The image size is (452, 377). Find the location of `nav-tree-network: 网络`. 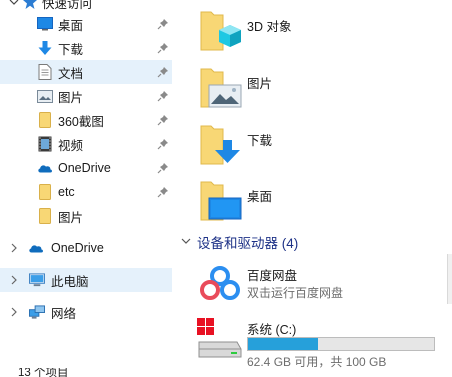

nav-tree-network: 网络 is located at coordinates (86, 312).